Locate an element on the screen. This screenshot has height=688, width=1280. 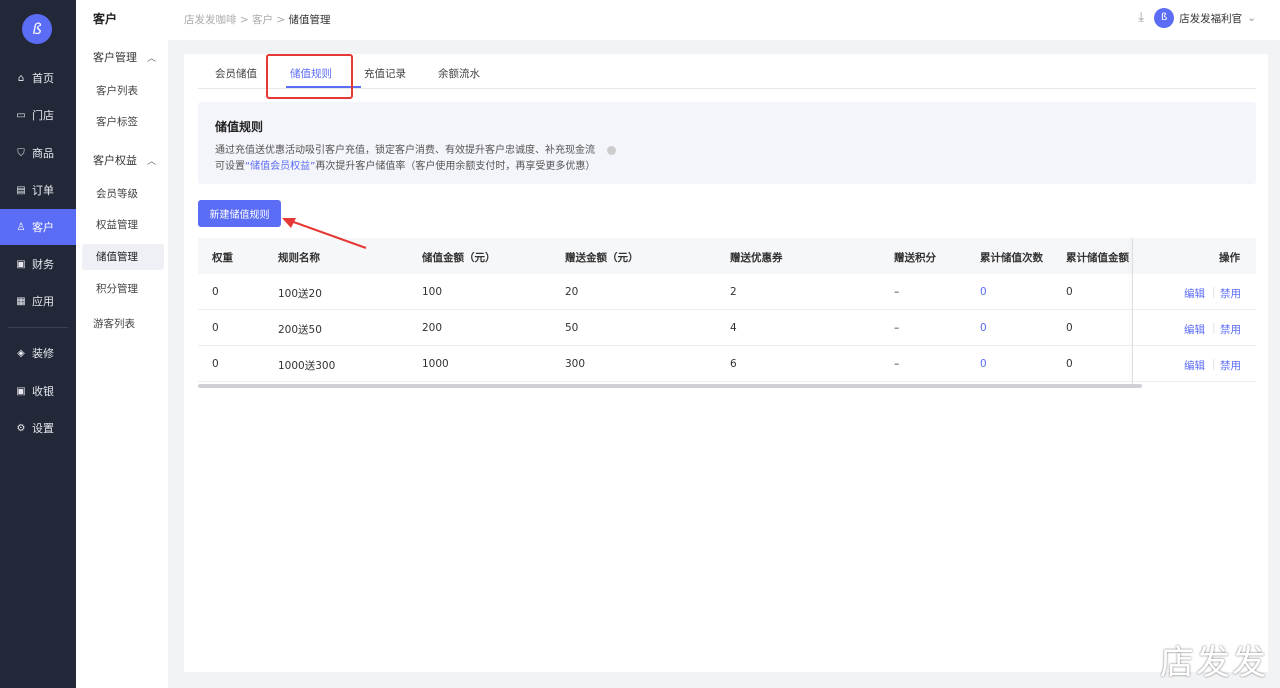
table-cell: 1000 is located at coordinates (435, 364).